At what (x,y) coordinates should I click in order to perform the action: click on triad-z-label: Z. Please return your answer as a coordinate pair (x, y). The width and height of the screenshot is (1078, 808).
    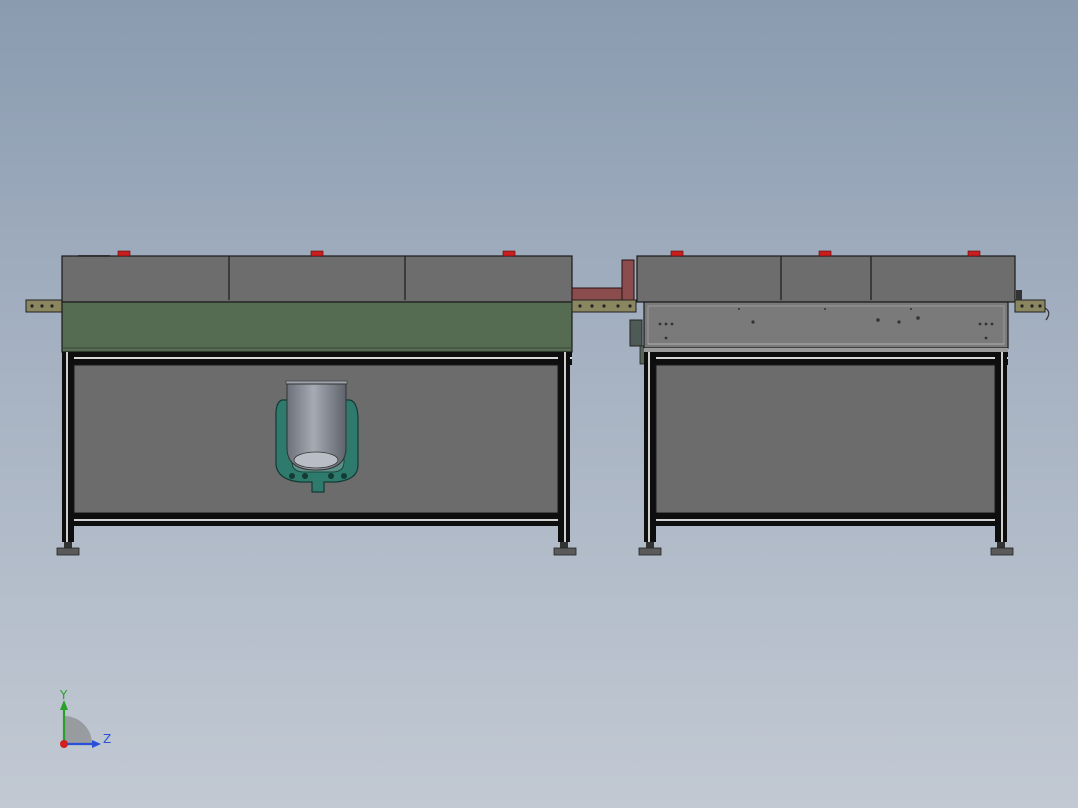
    Looking at the image, I should click on (107, 739).